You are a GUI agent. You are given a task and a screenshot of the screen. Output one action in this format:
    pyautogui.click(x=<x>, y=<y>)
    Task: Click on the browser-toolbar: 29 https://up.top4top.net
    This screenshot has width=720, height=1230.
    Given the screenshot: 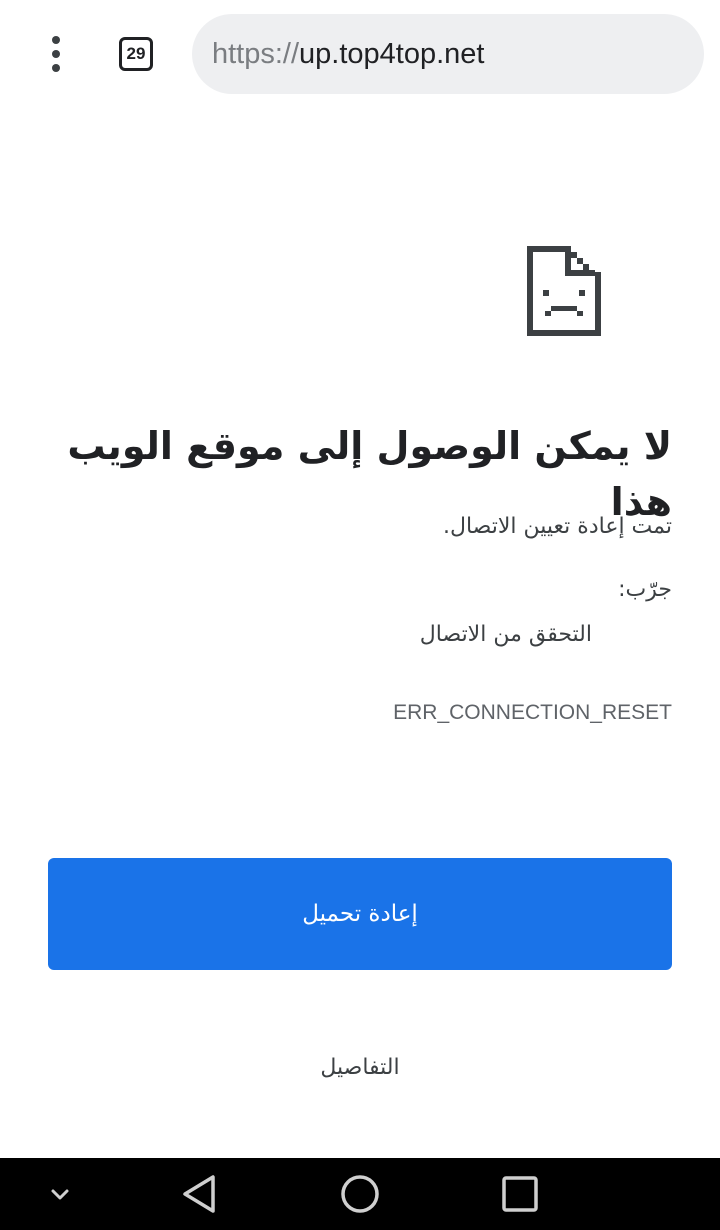 What is the action you would take?
    pyautogui.click(x=360, y=55)
    